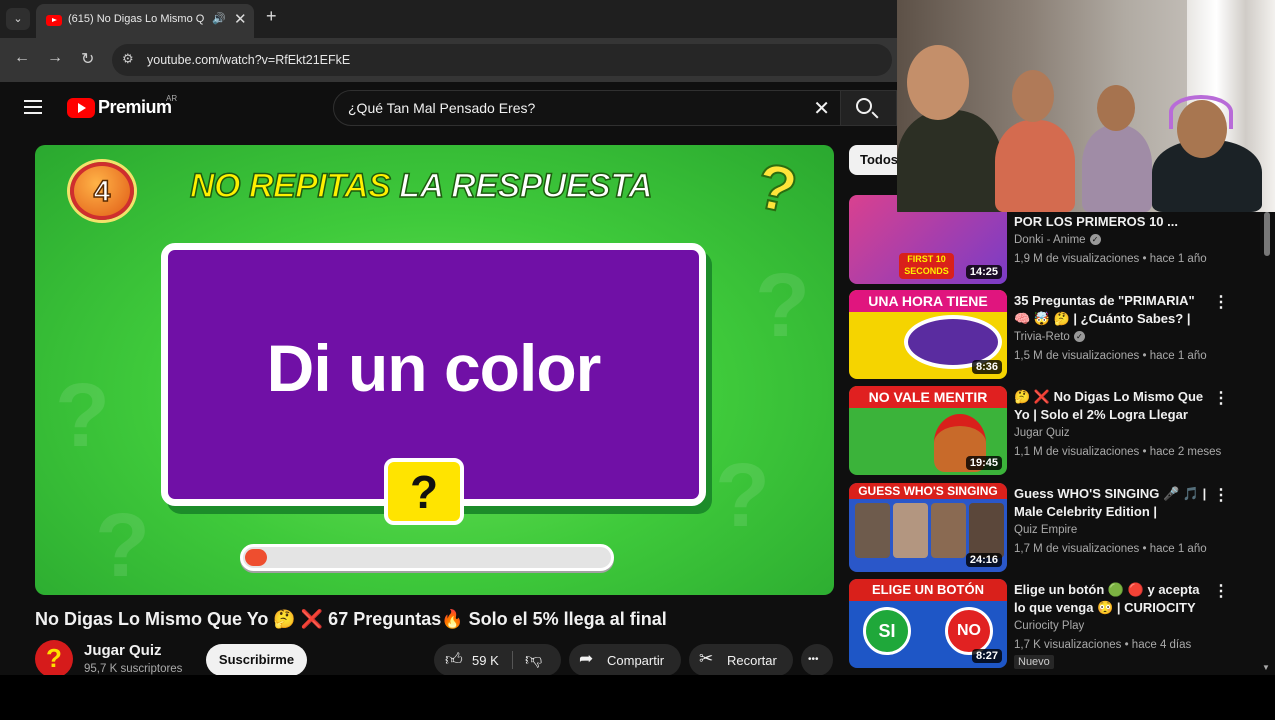  What do you see at coordinates (256, 660) in the screenshot?
I see `subscribe-button: Suscribirme` at bounding box center [256, 660].